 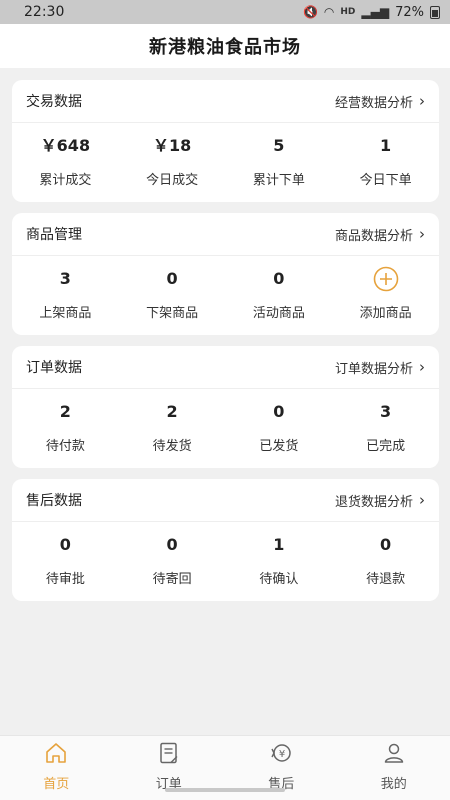 What do you see at coordinates (310, 12) in the screenshot?
I see `mute-icon: 🔇` at bounding box center [310, 12].